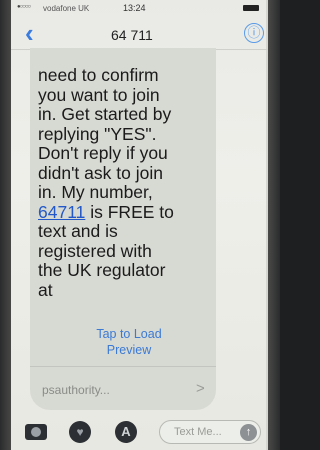  What do you see at coordinates (129, 342) in the screenshot?
I see `tap-to-load-preview-button: Tap to Load Preview` at bounding box center [129, 342].